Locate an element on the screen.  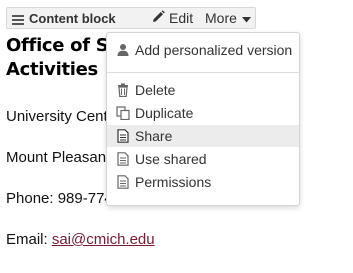
address-line-2: Mount Pleasan is located at coordinates (56, 157).